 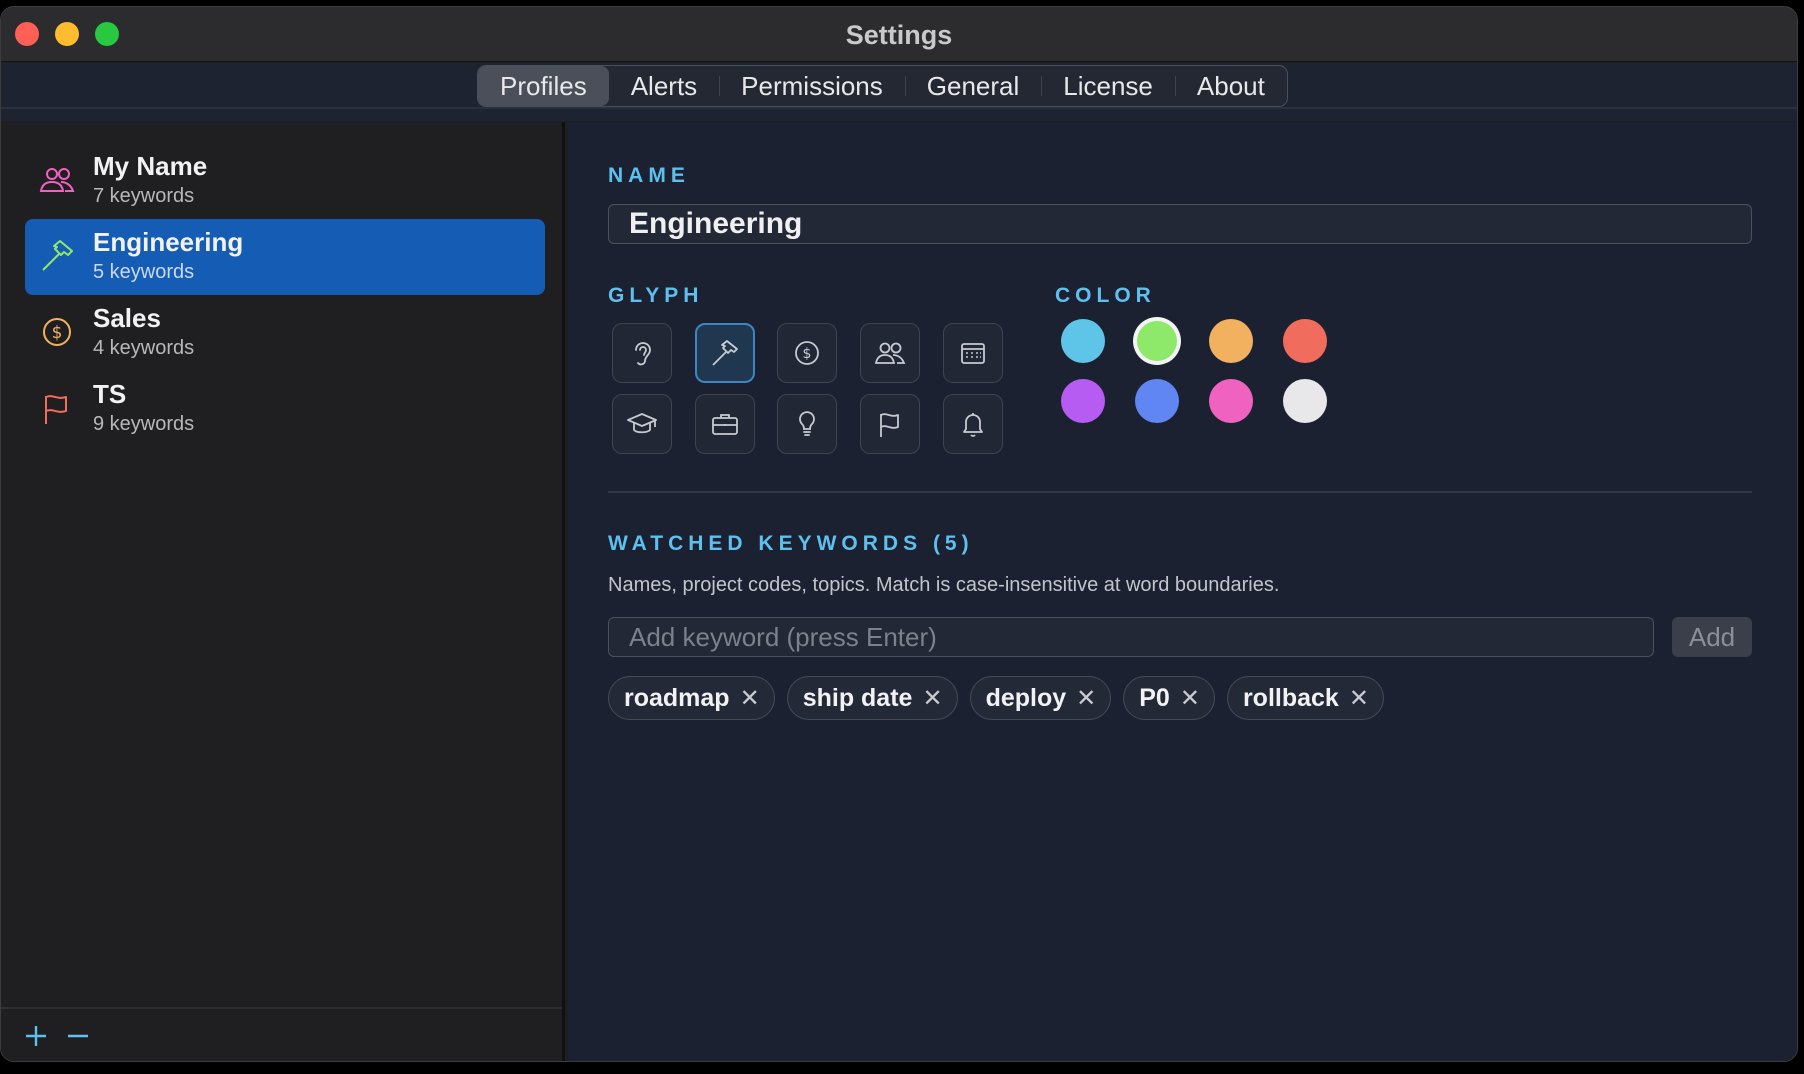 I want to click on glyph-option-briefcase, so click(x=725, y=424).